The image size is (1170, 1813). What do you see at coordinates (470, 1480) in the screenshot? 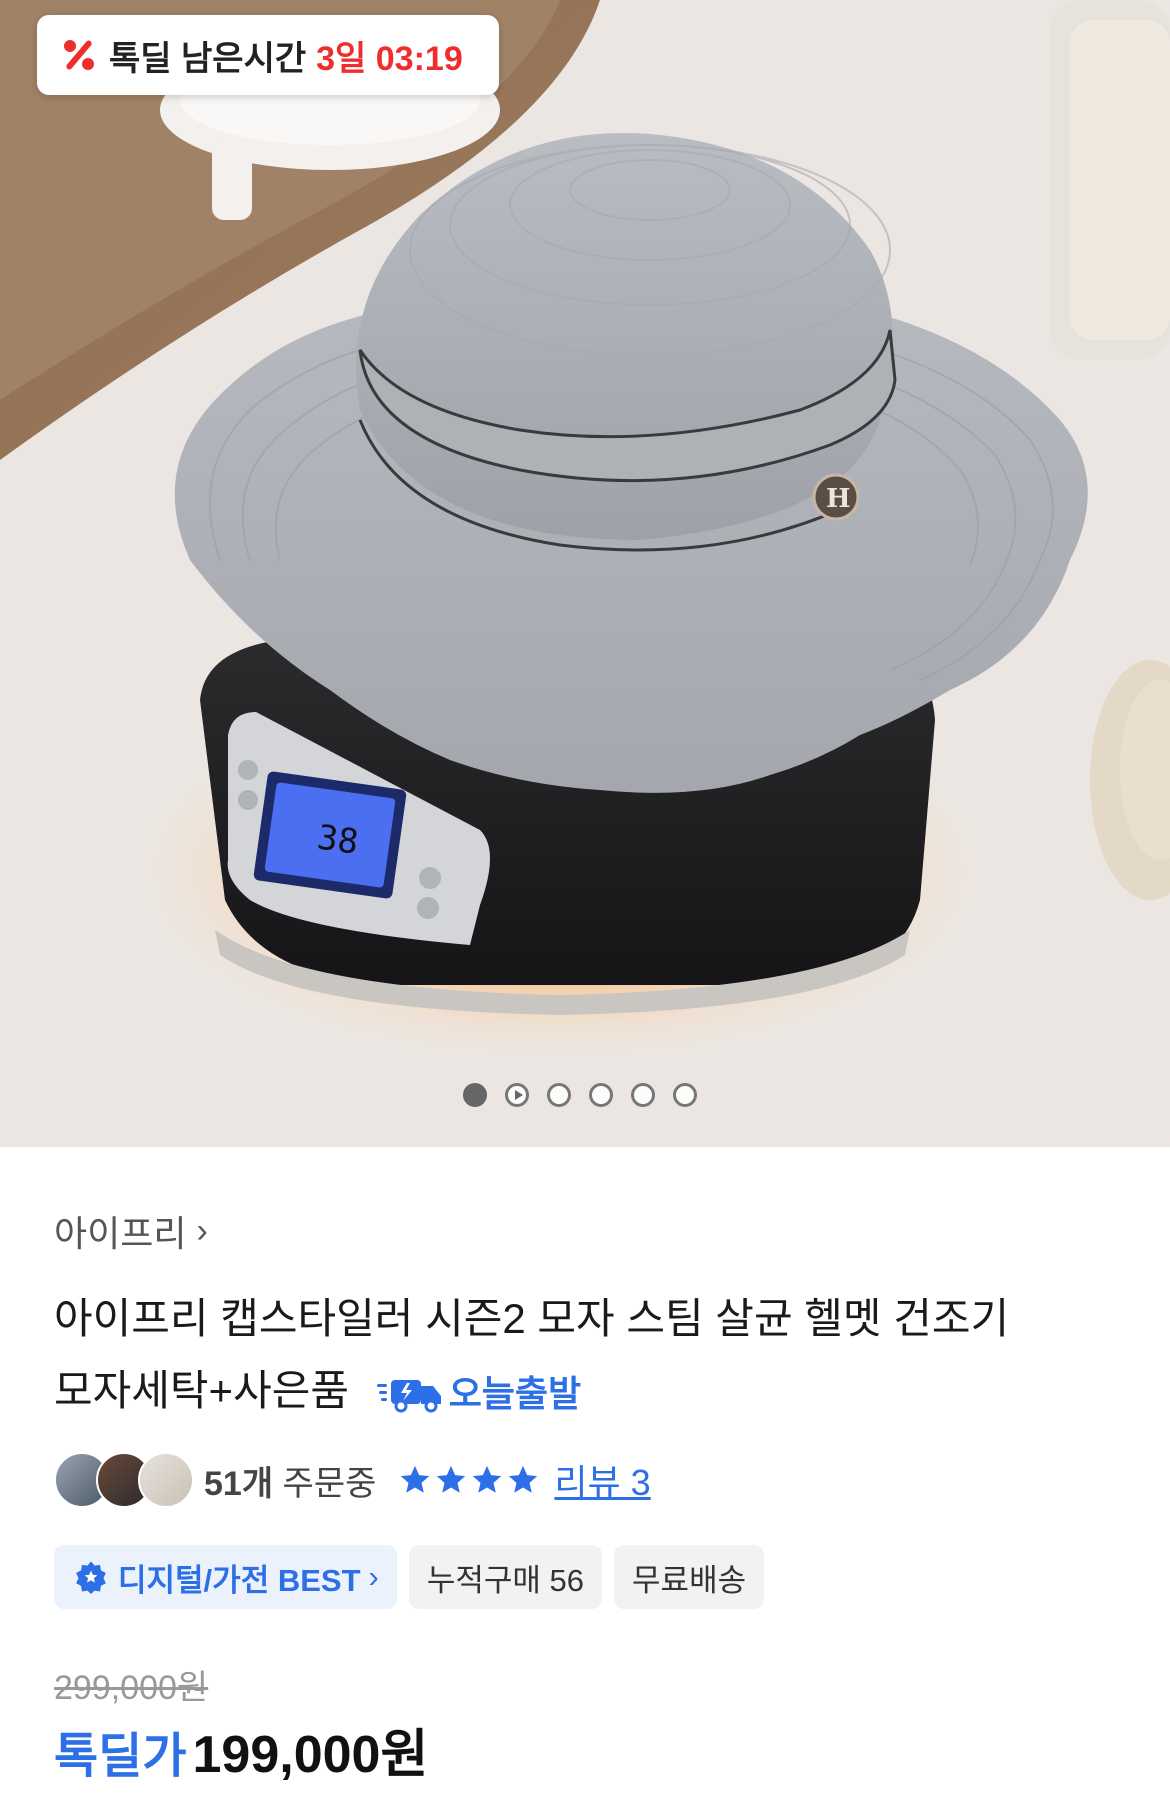
I see `rating-stars` at bounding box center [470, 1480].